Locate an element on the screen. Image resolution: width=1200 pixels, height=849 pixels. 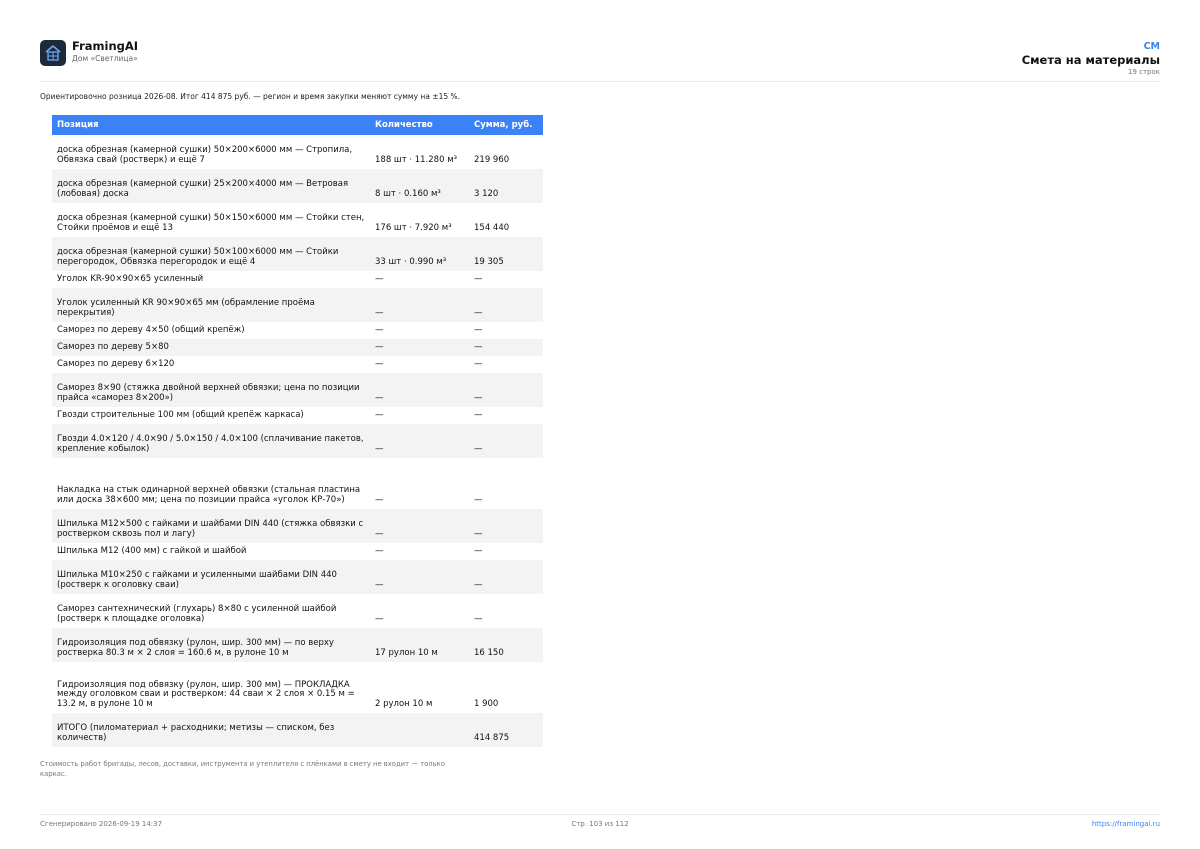
cell-item: Саморез по дереву 4×50 (общий крепёж) is located at coordinates (151, 329).